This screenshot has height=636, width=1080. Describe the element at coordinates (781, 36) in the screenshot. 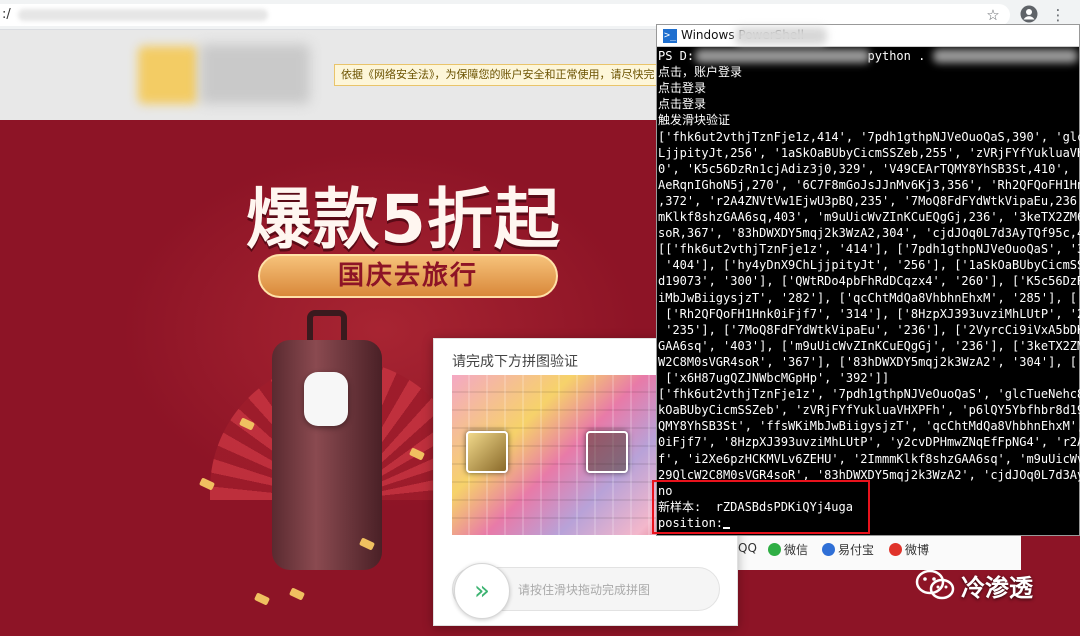

I see `redacted-title` at that location.